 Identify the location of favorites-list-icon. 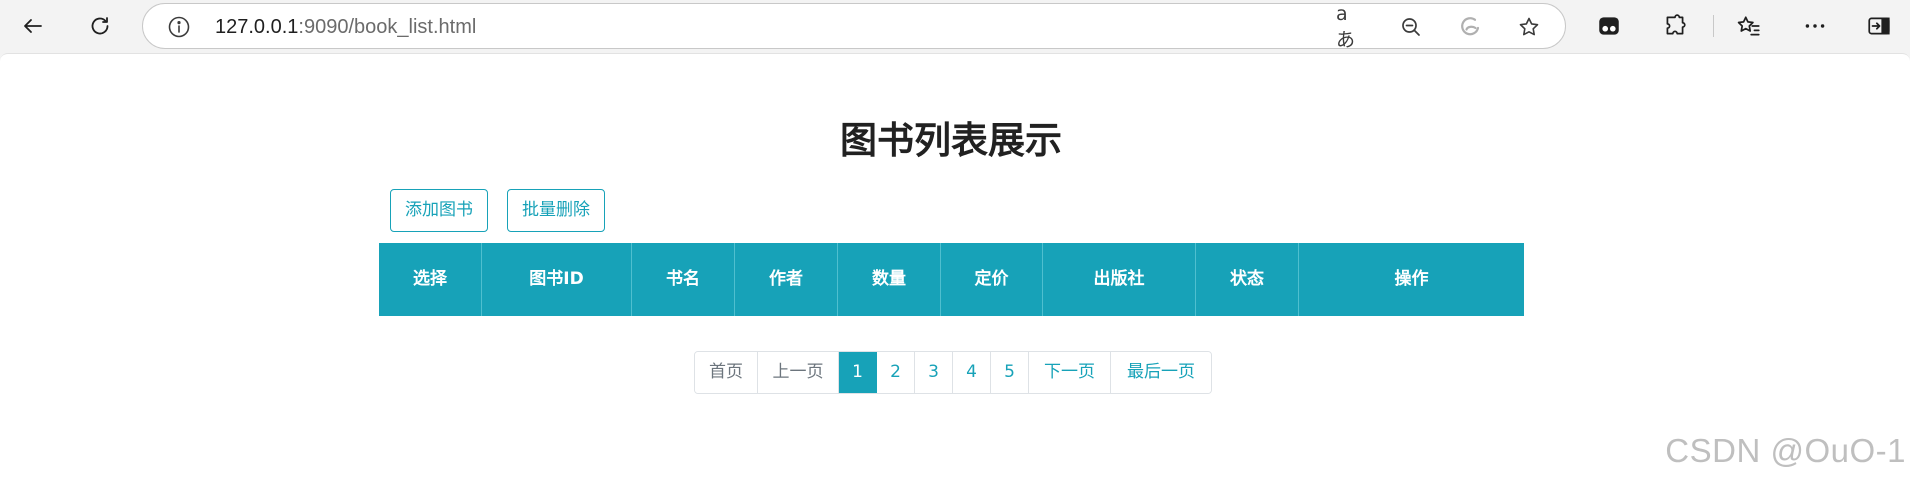
(1748, 26).